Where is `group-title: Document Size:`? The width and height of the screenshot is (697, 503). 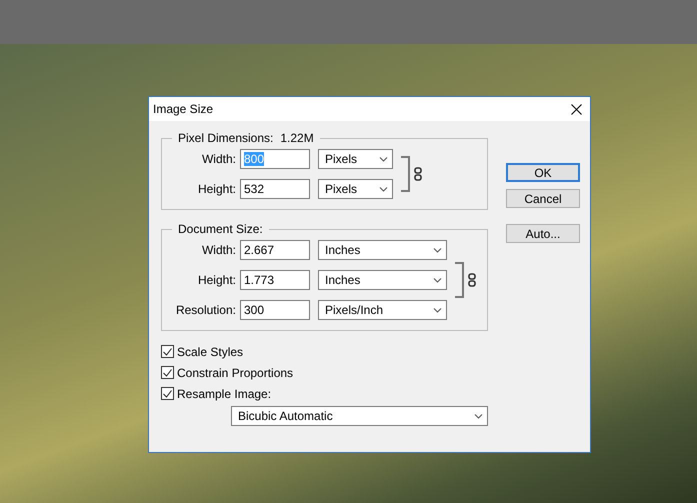
group-title: Document Size: is located at coordinates (220, 229).